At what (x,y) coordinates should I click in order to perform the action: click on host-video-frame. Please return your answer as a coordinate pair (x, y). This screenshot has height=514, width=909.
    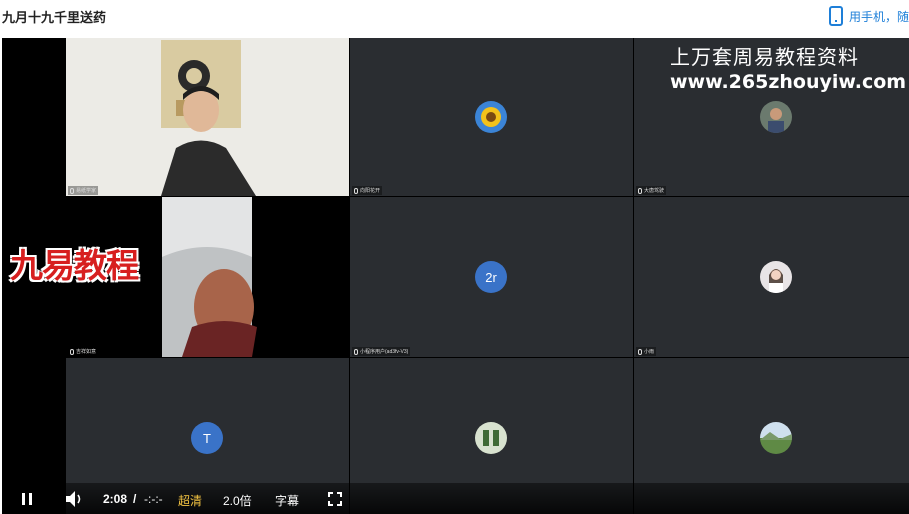
    Looking at the image, I should click on (207, 117).